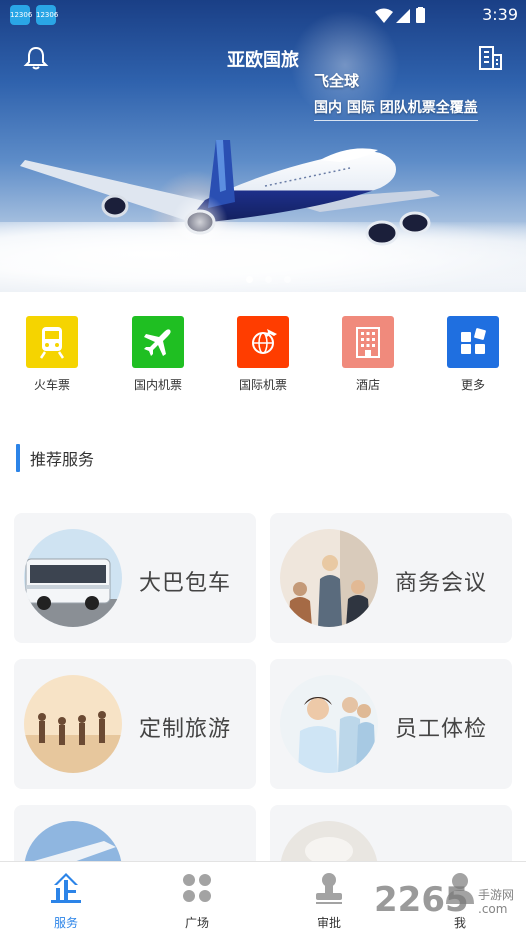  What do you see at coordinates (384, 15) in the screenshot?
I see `wifi-icon` at bounding box center [384, 15].